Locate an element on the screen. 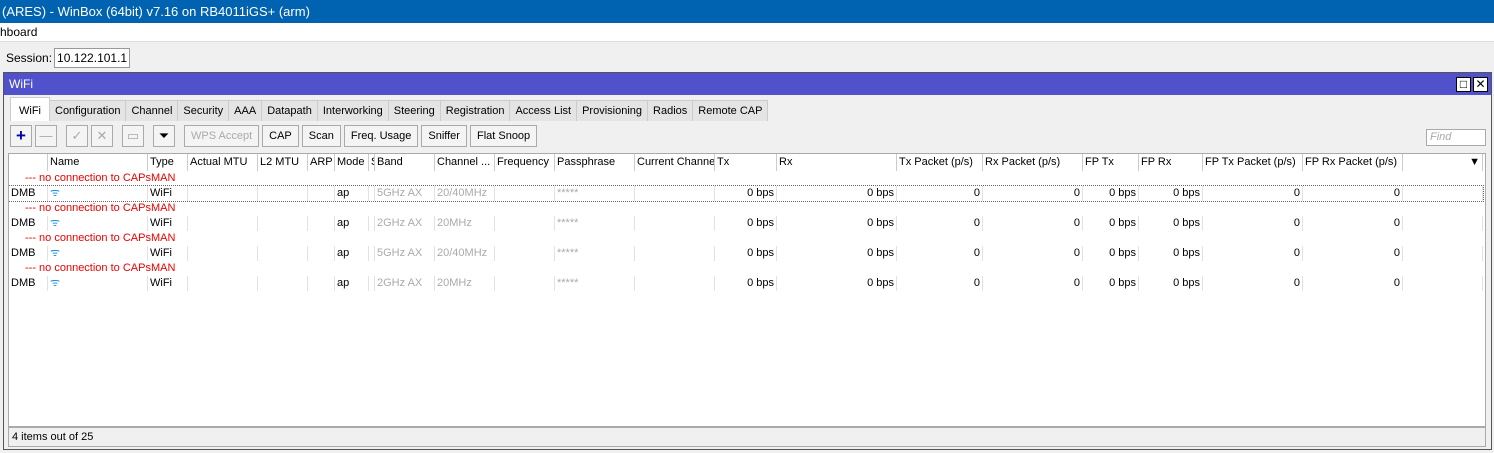 Image resolution: width=1494 pixels, height=453 pixels. tab-configuration: Configuration is located at coordinates (88, 110).